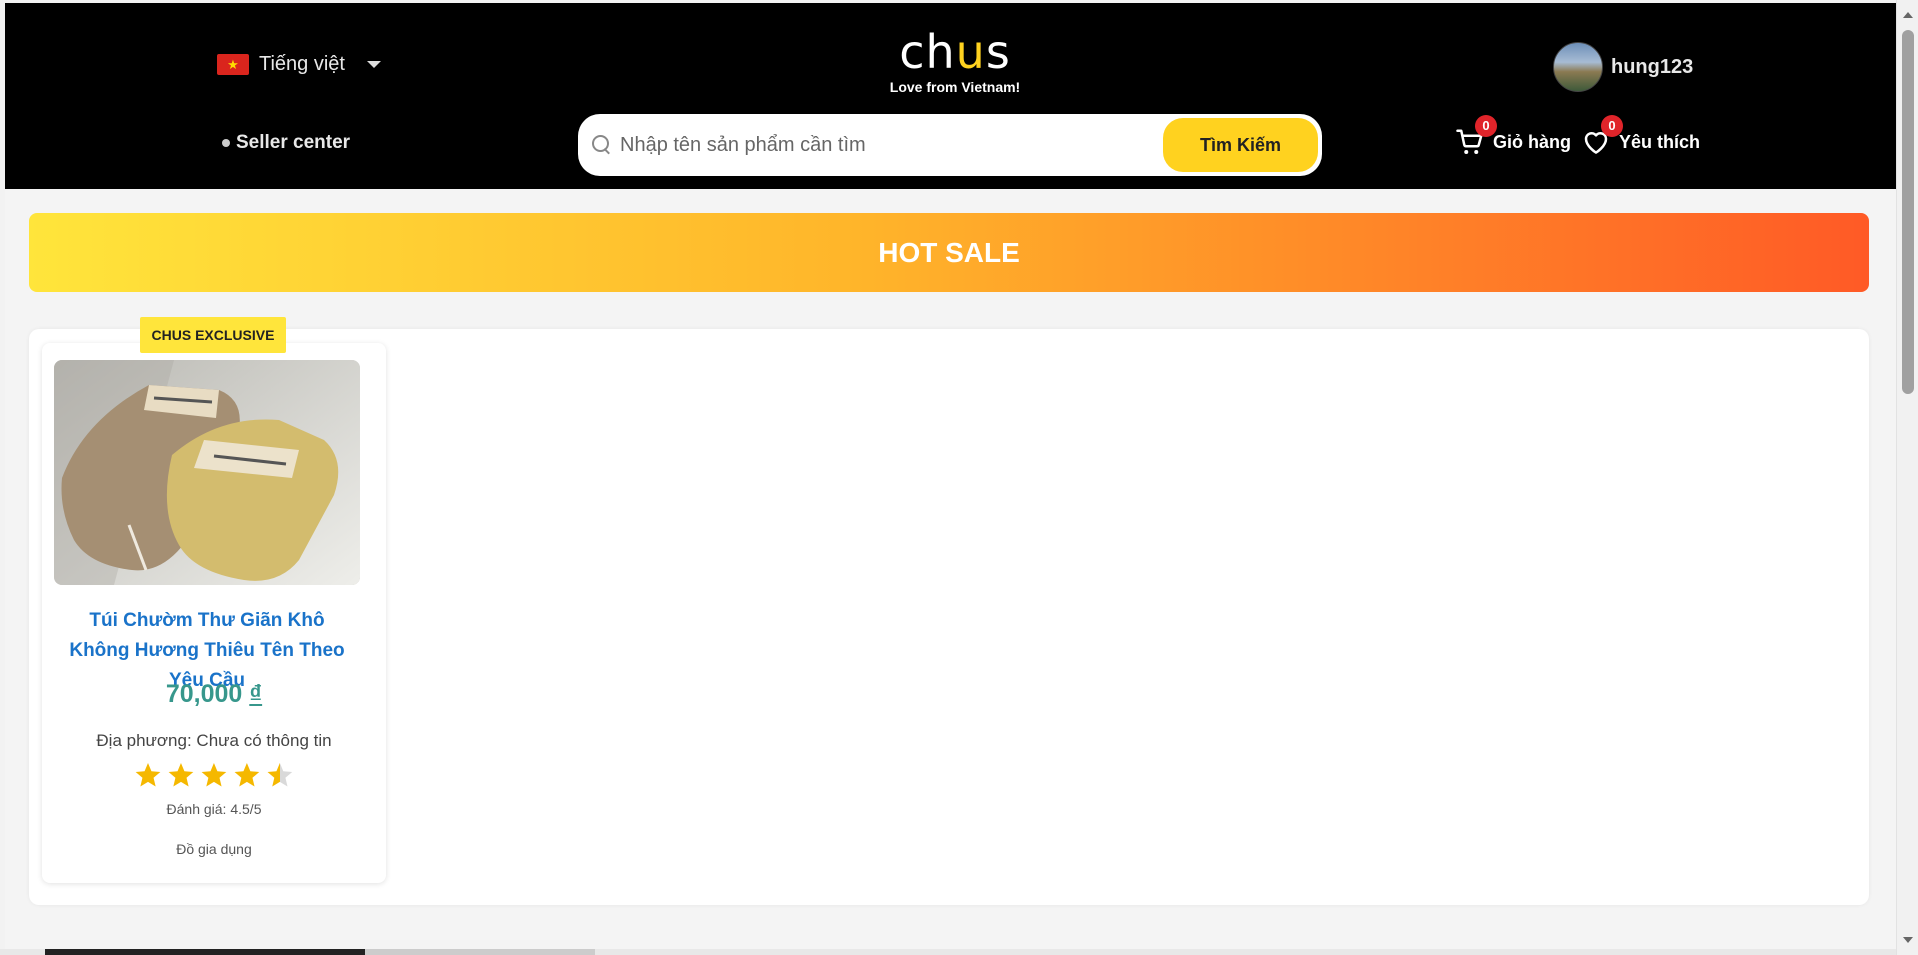  Describe the element at coordinates (302, 64) in the screenshot. I see `language-label: Tiếng việt` at that location.